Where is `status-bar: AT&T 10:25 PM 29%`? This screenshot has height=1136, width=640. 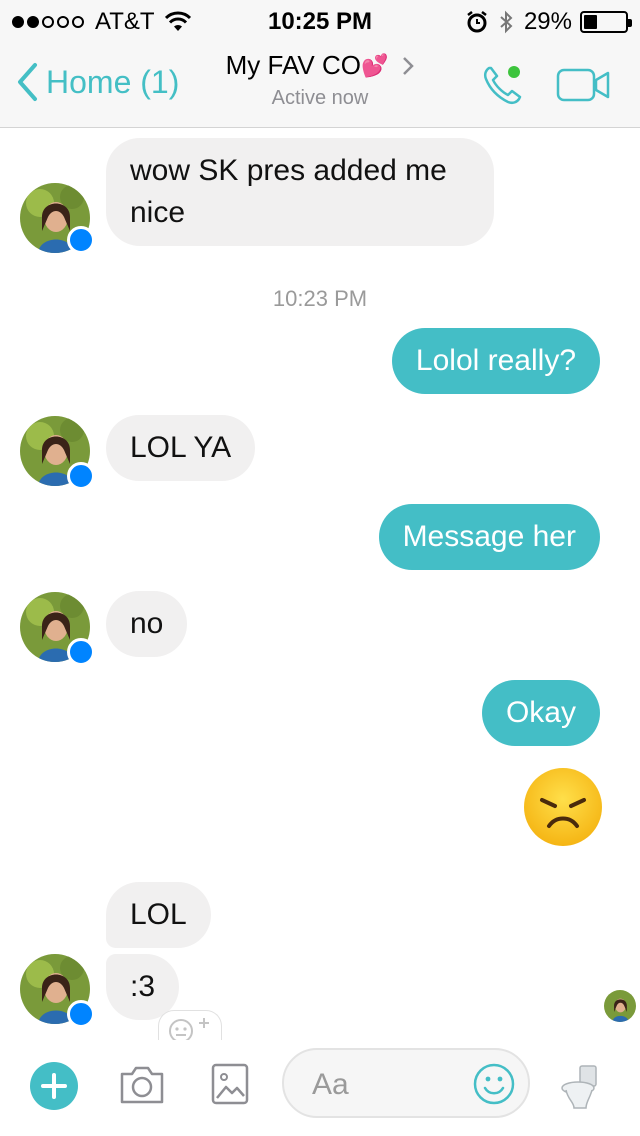
status-bar: AT&T 10:25 PM 29% is located at coordinates (320, 20).